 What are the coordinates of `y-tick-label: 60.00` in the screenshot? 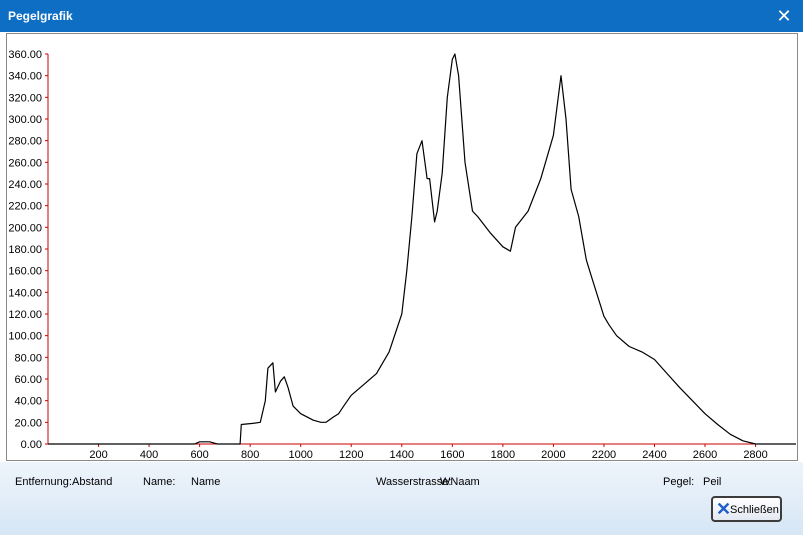 It's located at (28, 380).